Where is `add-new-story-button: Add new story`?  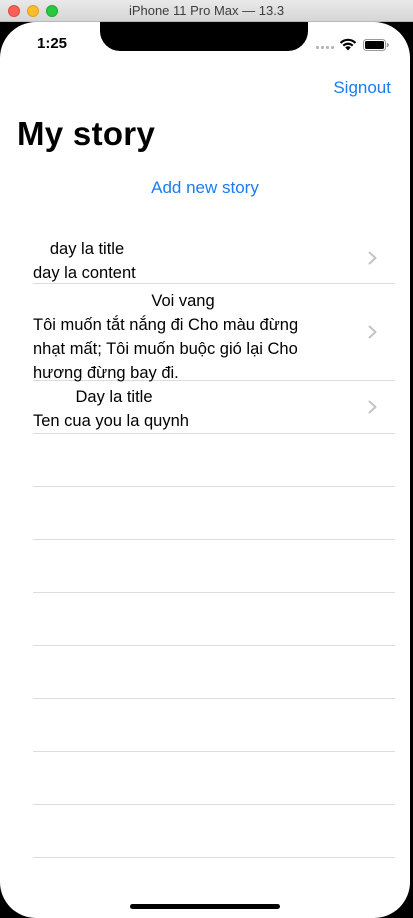 add-new-story-button: Add new story is located at coordinates (205, 188).